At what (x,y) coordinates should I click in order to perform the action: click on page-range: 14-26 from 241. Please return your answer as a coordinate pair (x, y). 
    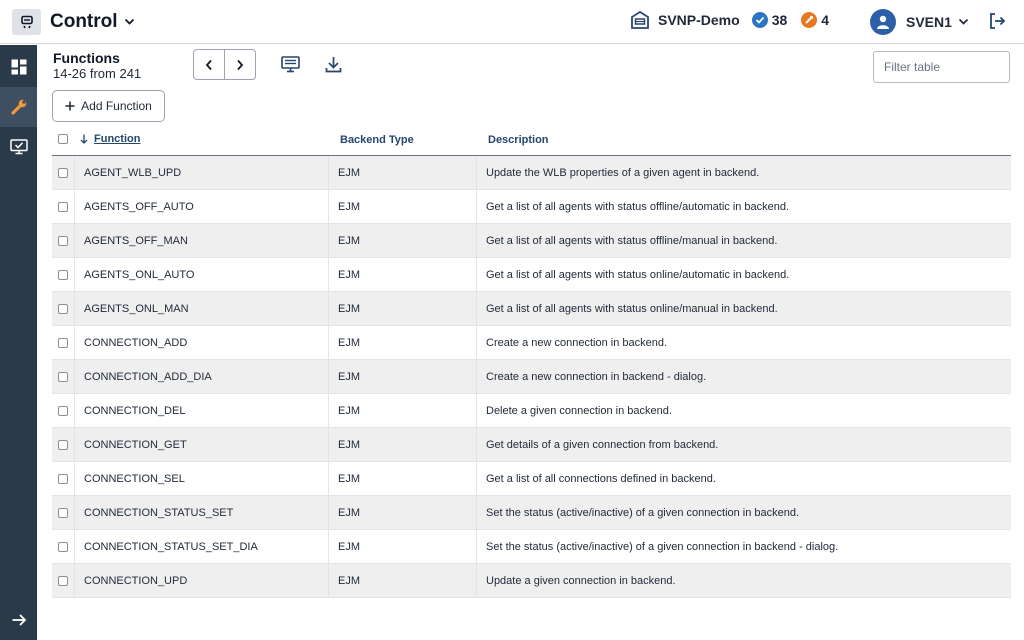
    Looking at the image, I should click on (97, 73).